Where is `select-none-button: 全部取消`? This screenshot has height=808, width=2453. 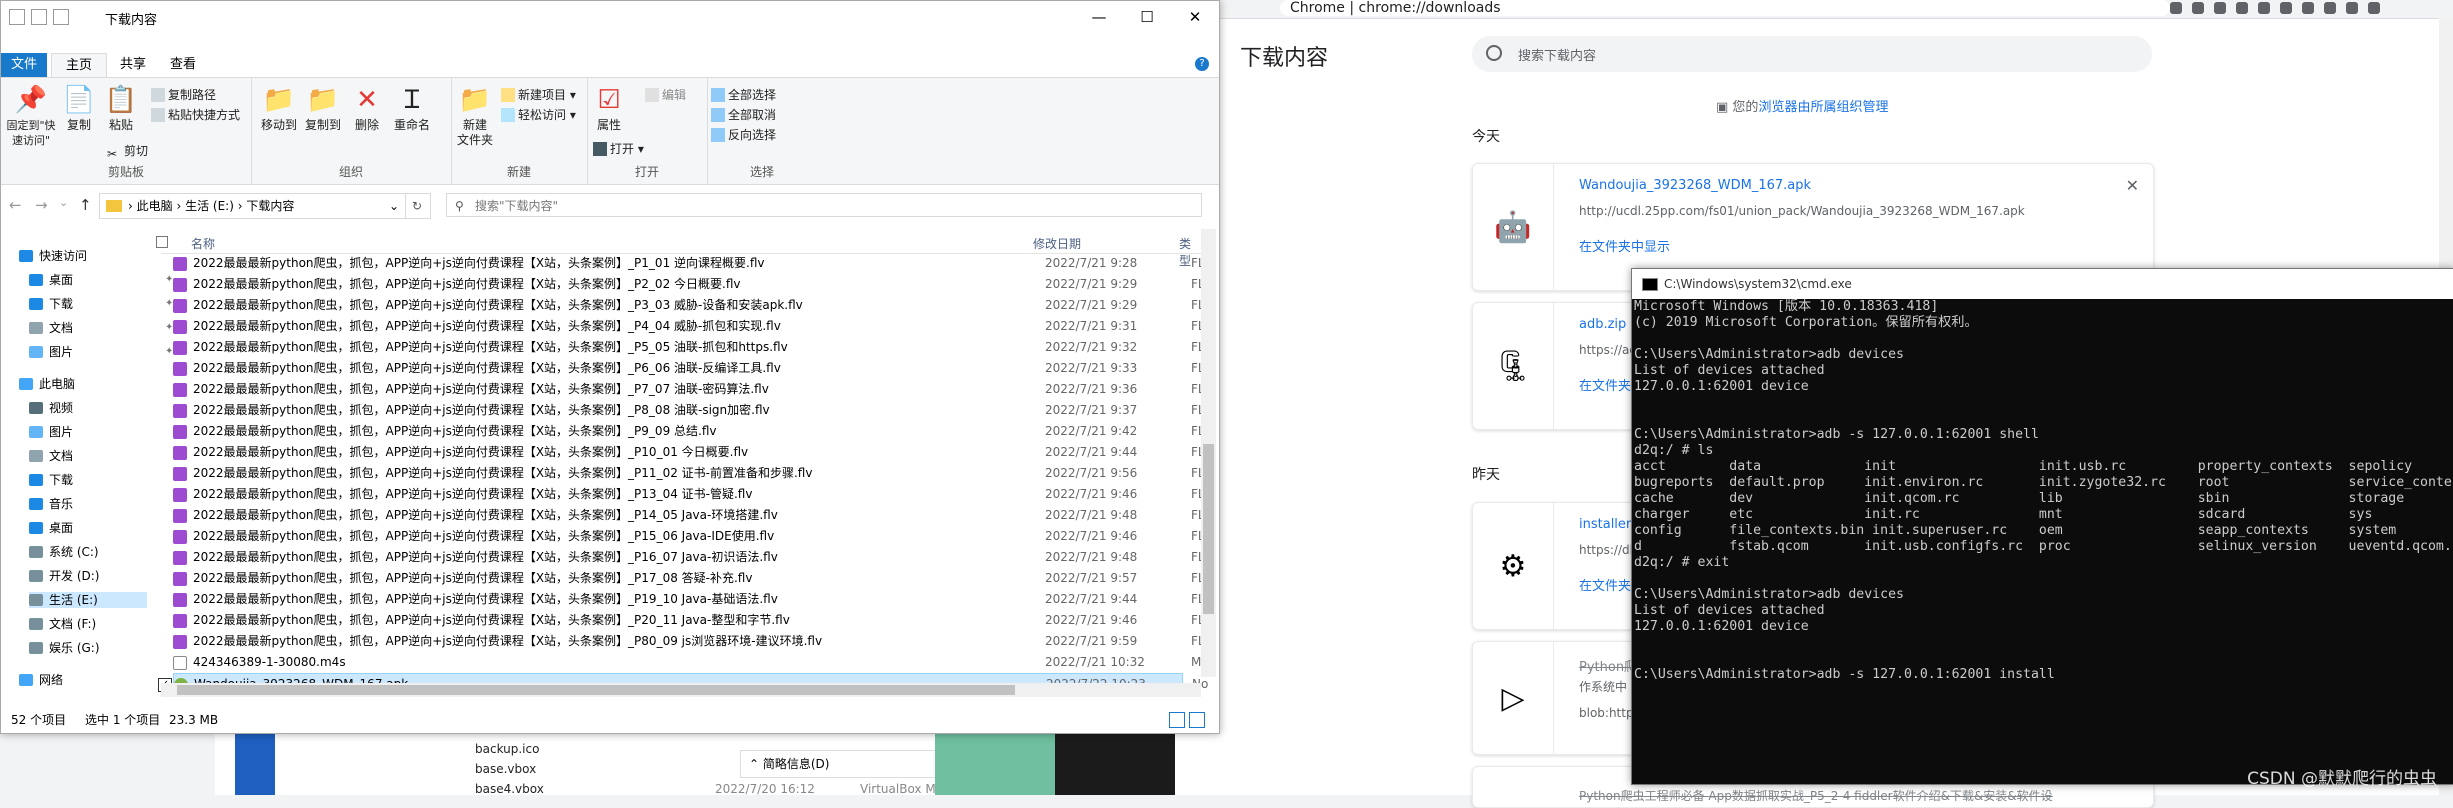
select-none-button: 全部取消 is located at coordinates (743, 114).